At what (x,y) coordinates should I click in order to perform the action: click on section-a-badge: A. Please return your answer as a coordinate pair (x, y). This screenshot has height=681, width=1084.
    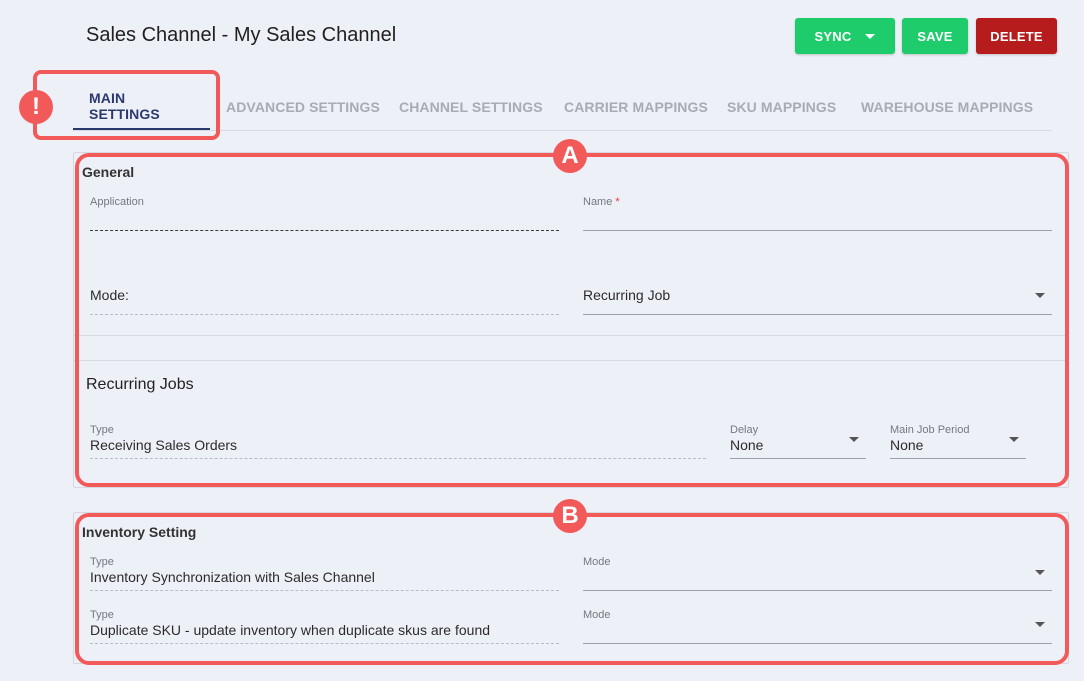
    Looking at the image, I should click on (570, 156).